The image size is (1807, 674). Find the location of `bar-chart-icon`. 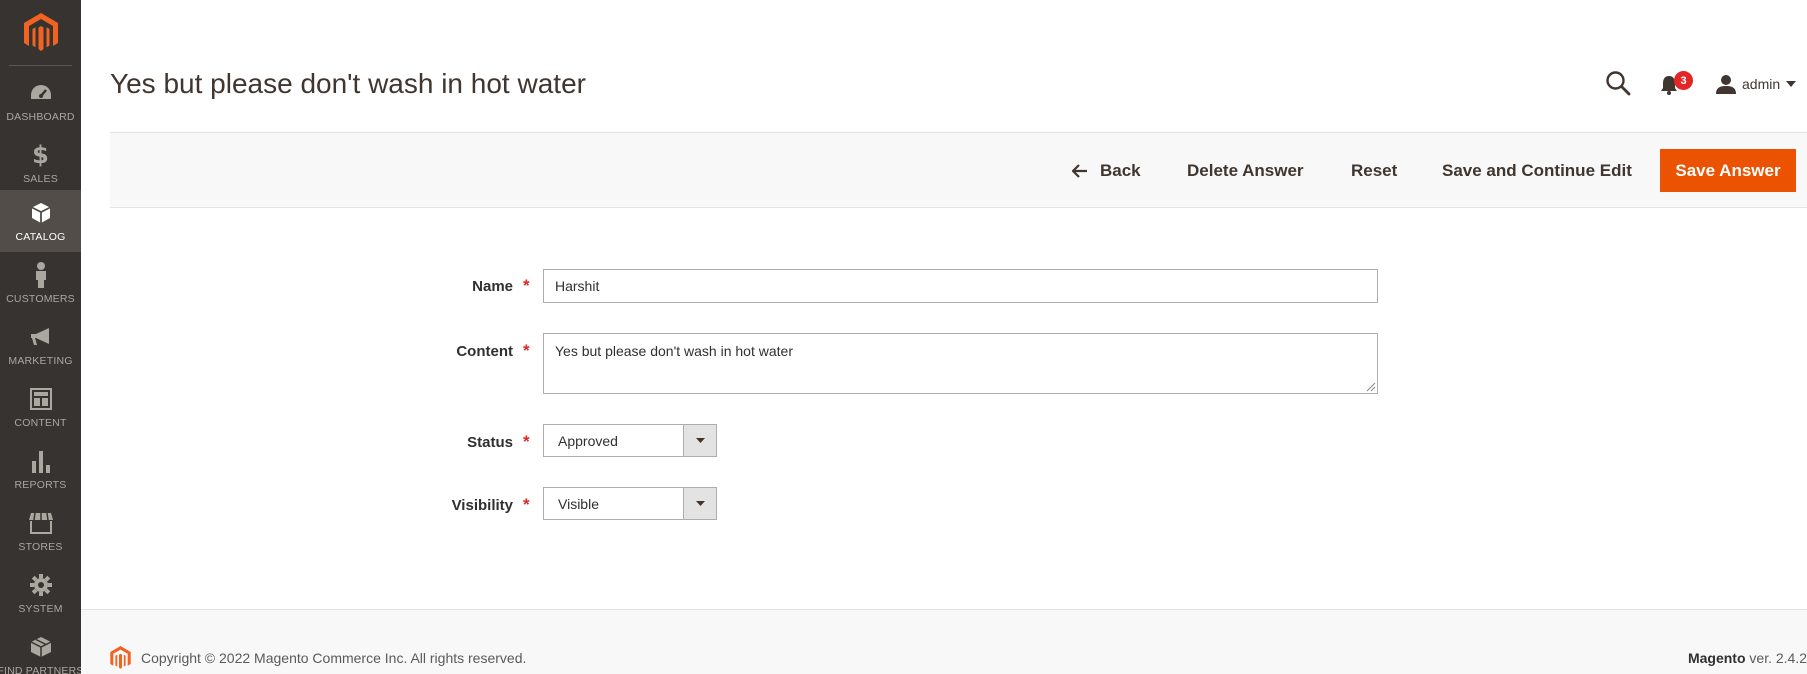

bar-chart-icon is located at coordinates (41, 461).